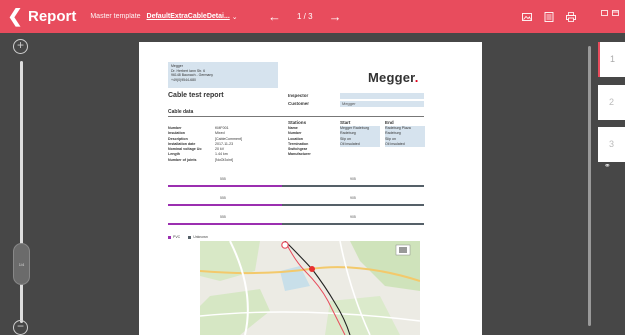 This screenshot has height=335, width=625. I want to click on page-indicator: 1 / 3, so click(305, 16).